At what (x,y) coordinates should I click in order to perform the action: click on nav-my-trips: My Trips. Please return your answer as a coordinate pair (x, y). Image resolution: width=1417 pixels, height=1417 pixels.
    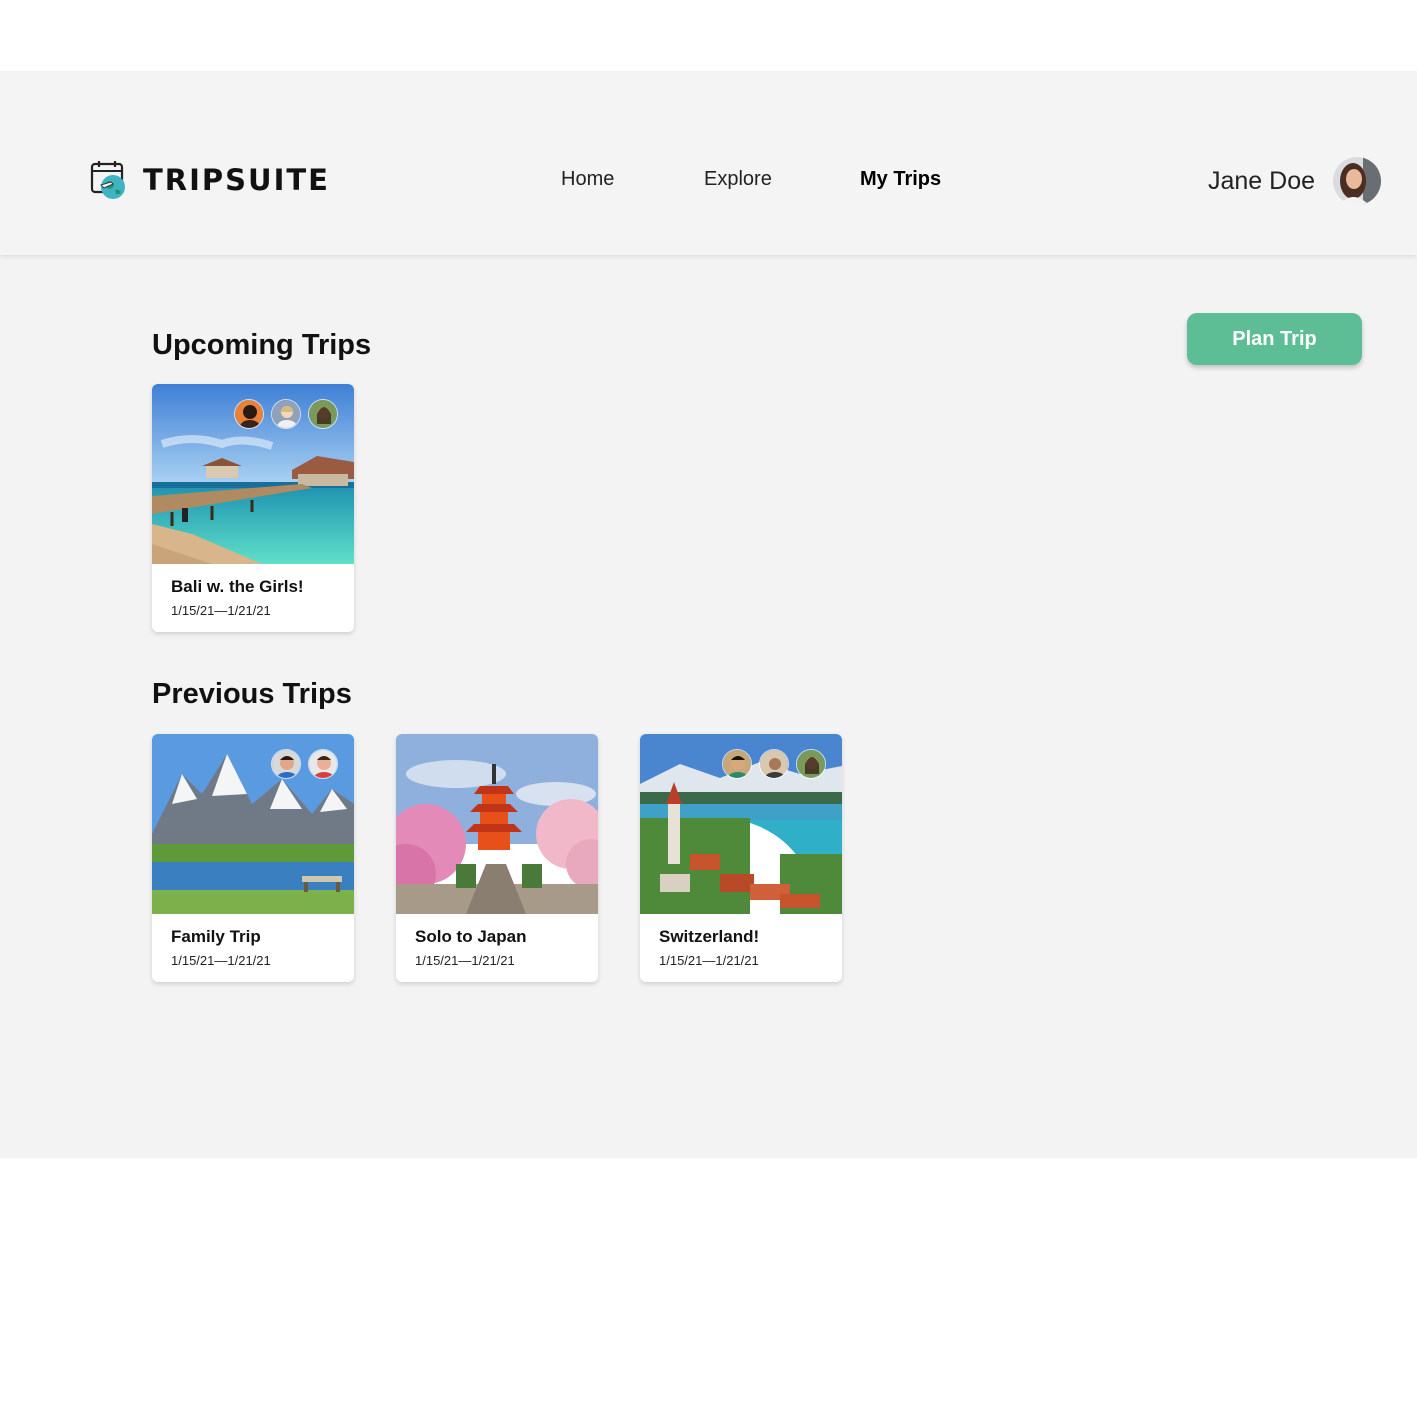
    Looking at the image, I should click on (900, 179).